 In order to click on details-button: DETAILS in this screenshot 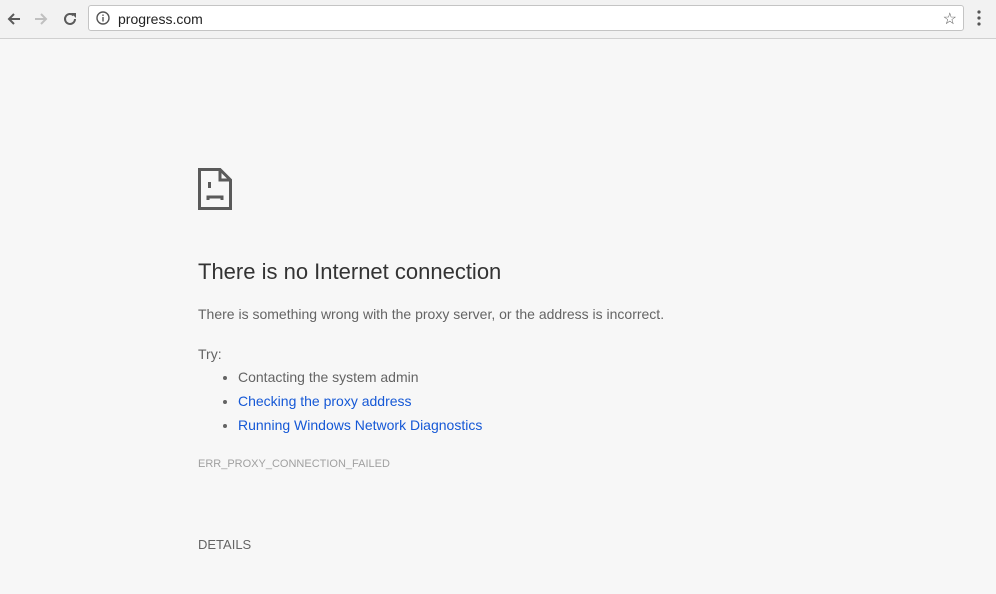, I will do `click(224, 544)`.